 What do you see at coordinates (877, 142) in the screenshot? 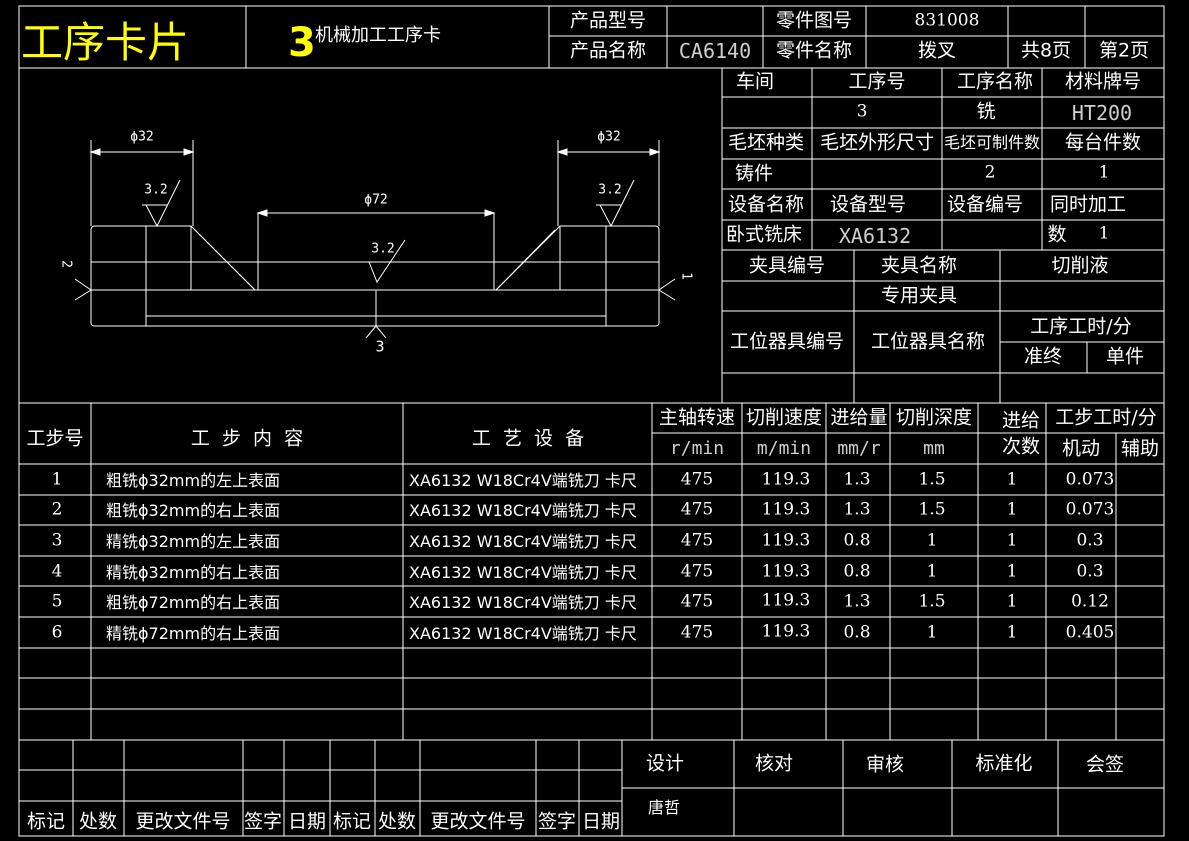
I see `blank-size-label: 毛坯外形尺寸` at bounding box center [877, 142].